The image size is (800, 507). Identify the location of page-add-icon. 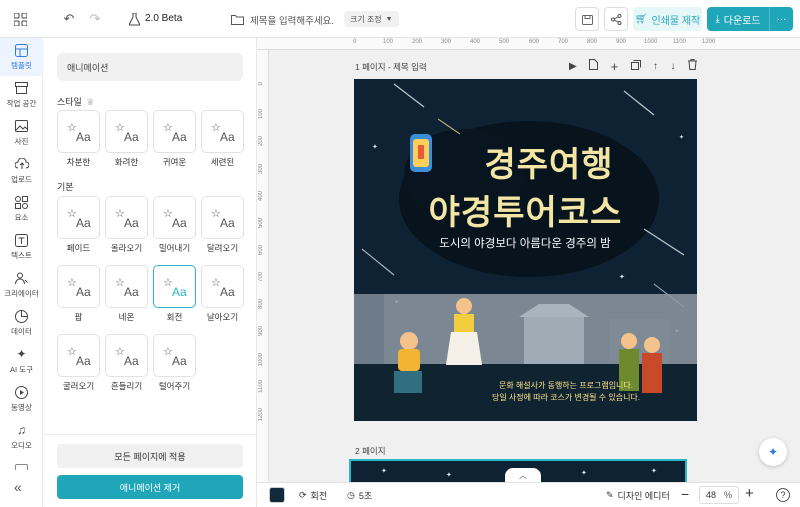
(594, 66).